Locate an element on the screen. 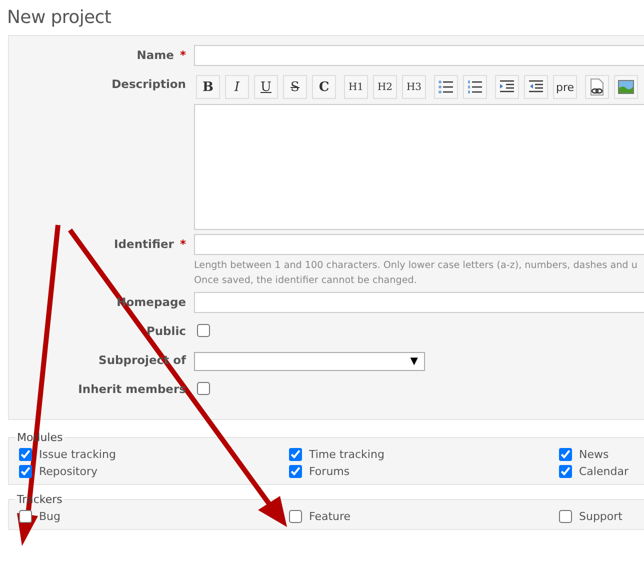  checkbox-label: Repository is located at coordinates (68, 471).